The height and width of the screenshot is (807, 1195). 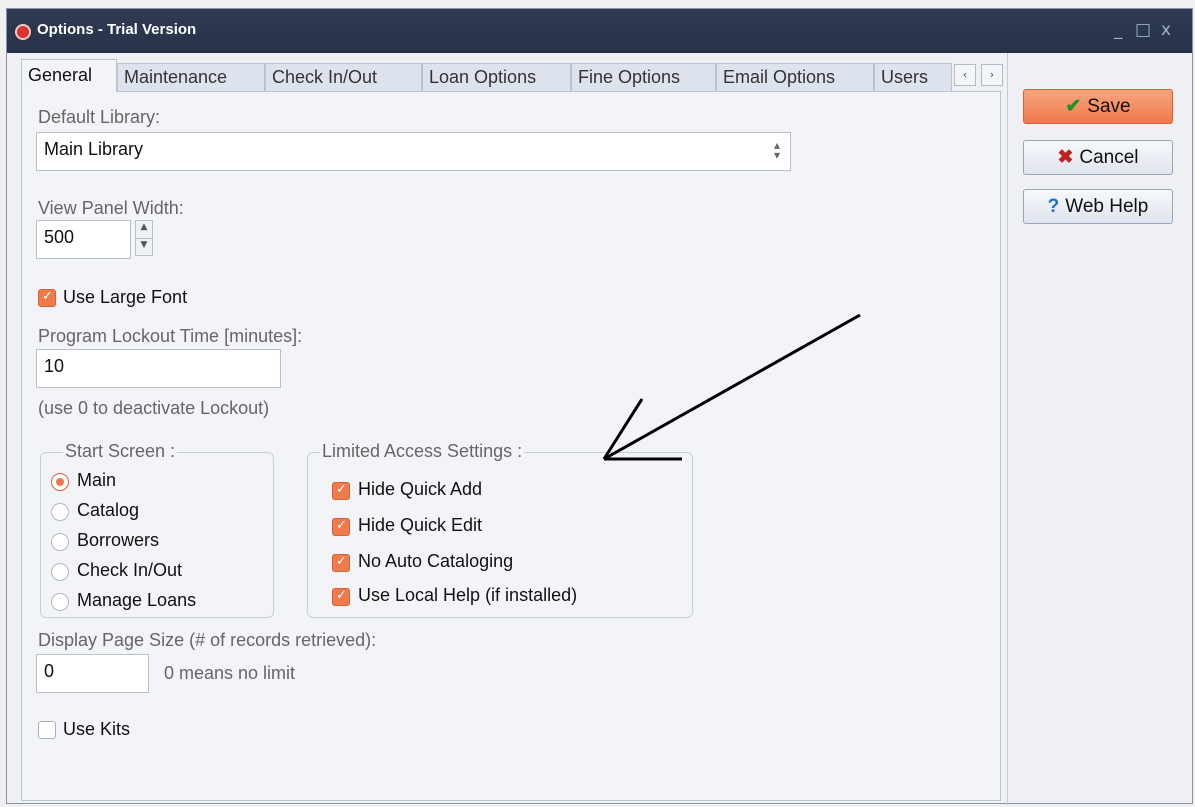 What do you see at coordinates (23, 32) in the screenshot?
I see `options-app-icon` at bounding box center [23, 32].